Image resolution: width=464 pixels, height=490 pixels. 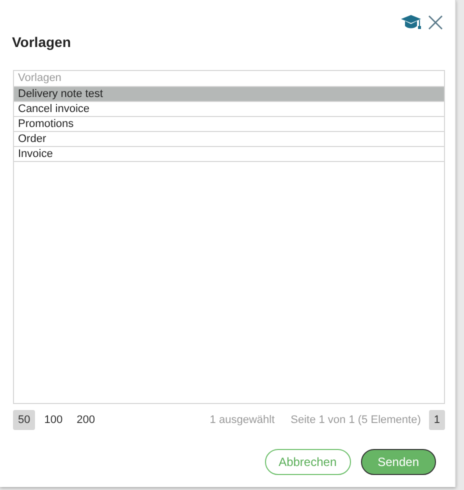 What do you see at coordinates (229, 124) in the screenshot?
I see `list-row: Promotions` at bounding box center [229, 124].